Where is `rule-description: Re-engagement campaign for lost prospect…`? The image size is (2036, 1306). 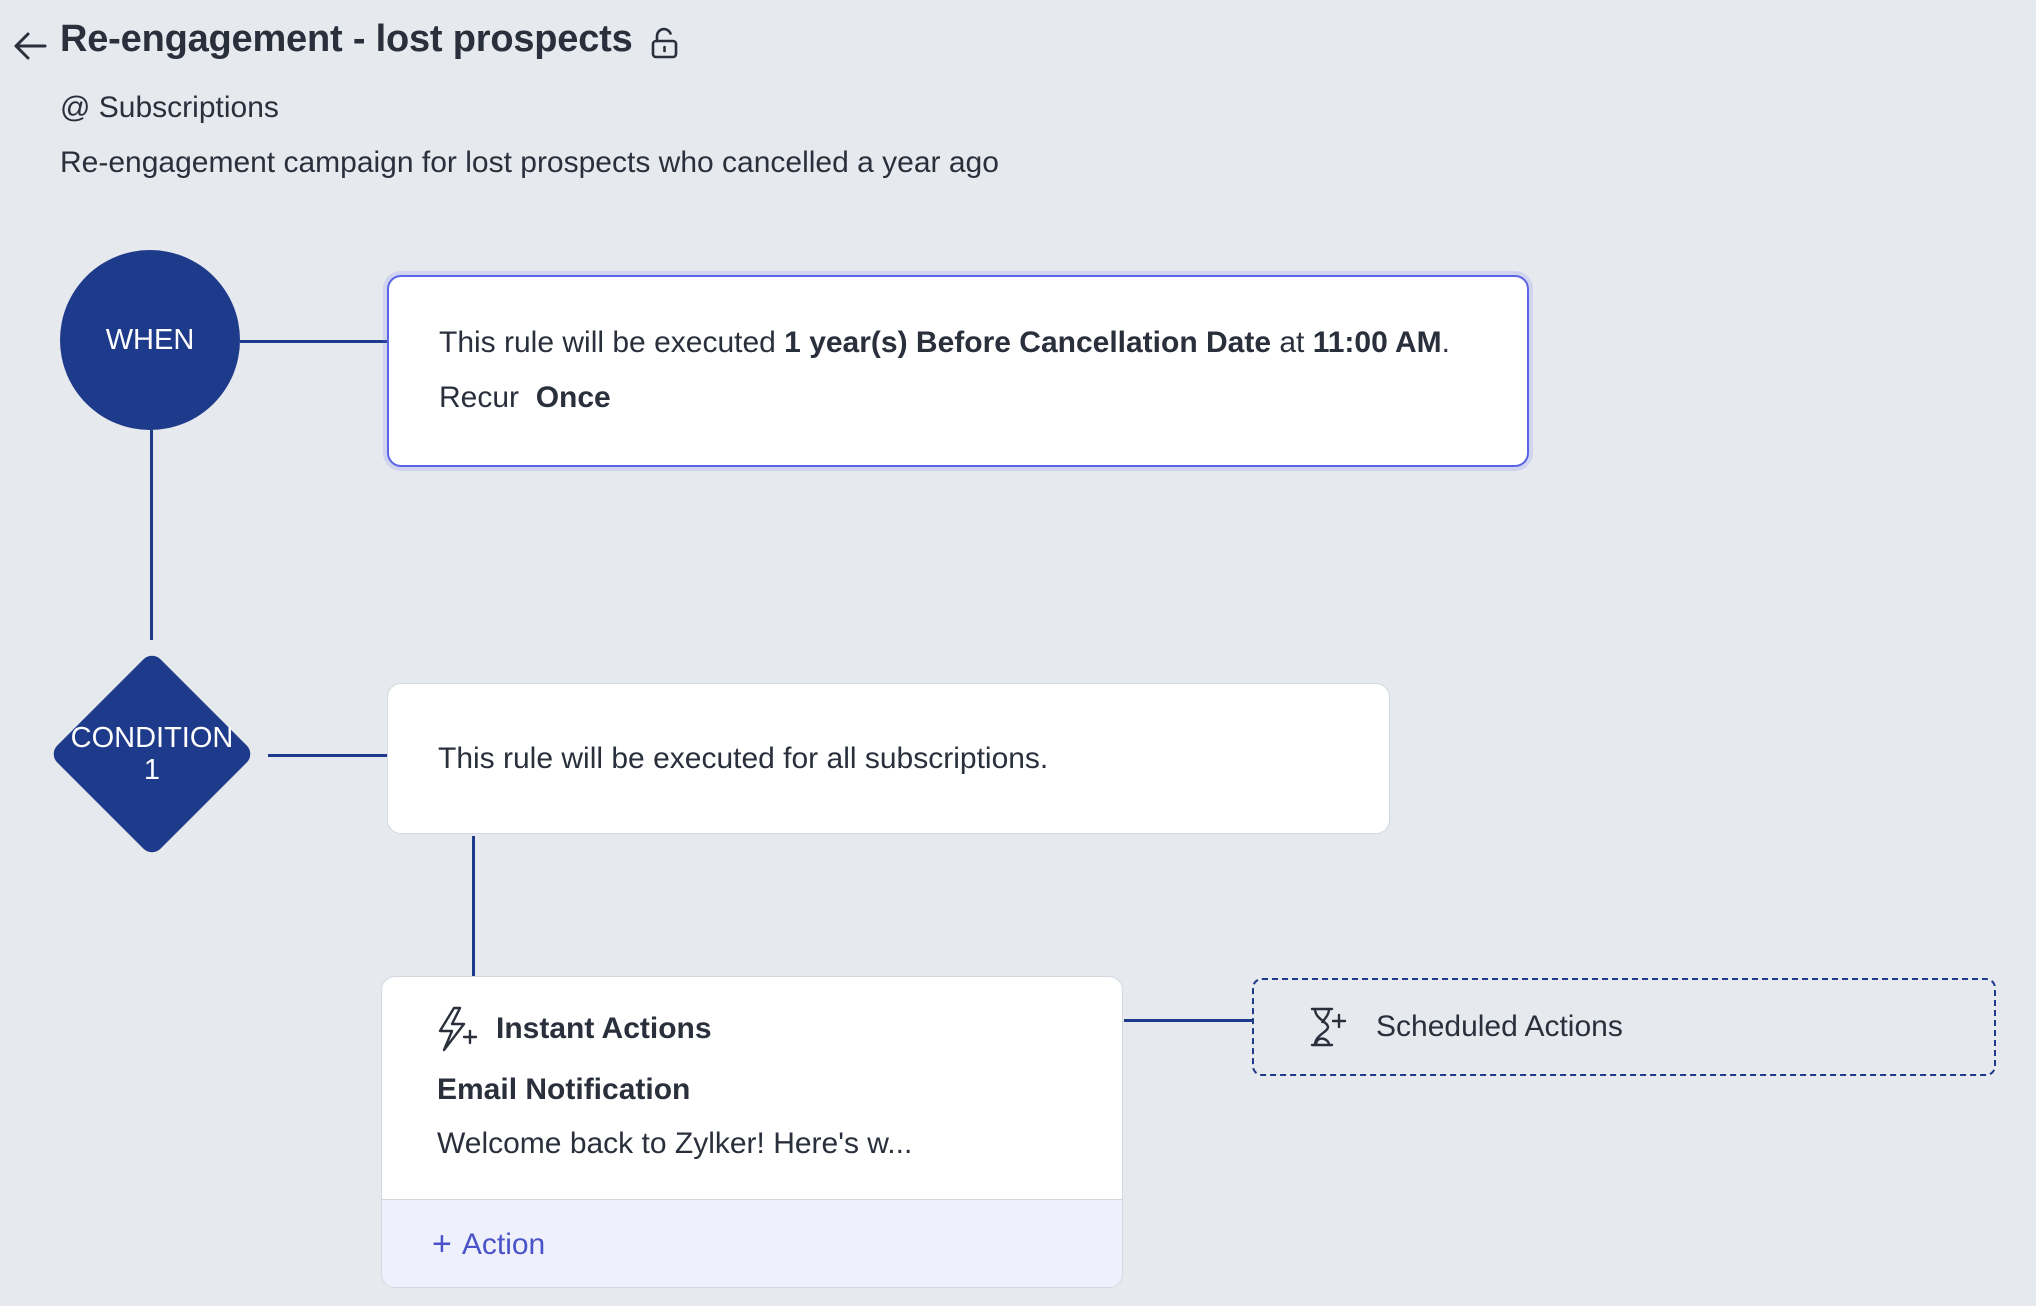
rule-description: Re-engagement campaign for lost prospect… is located at coordinates (529, 162).